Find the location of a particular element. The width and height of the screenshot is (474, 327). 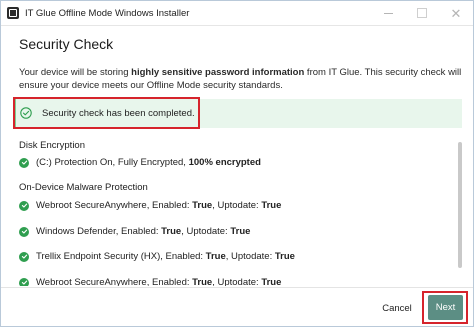

next-button: Next is located at coordinates (445, 307).